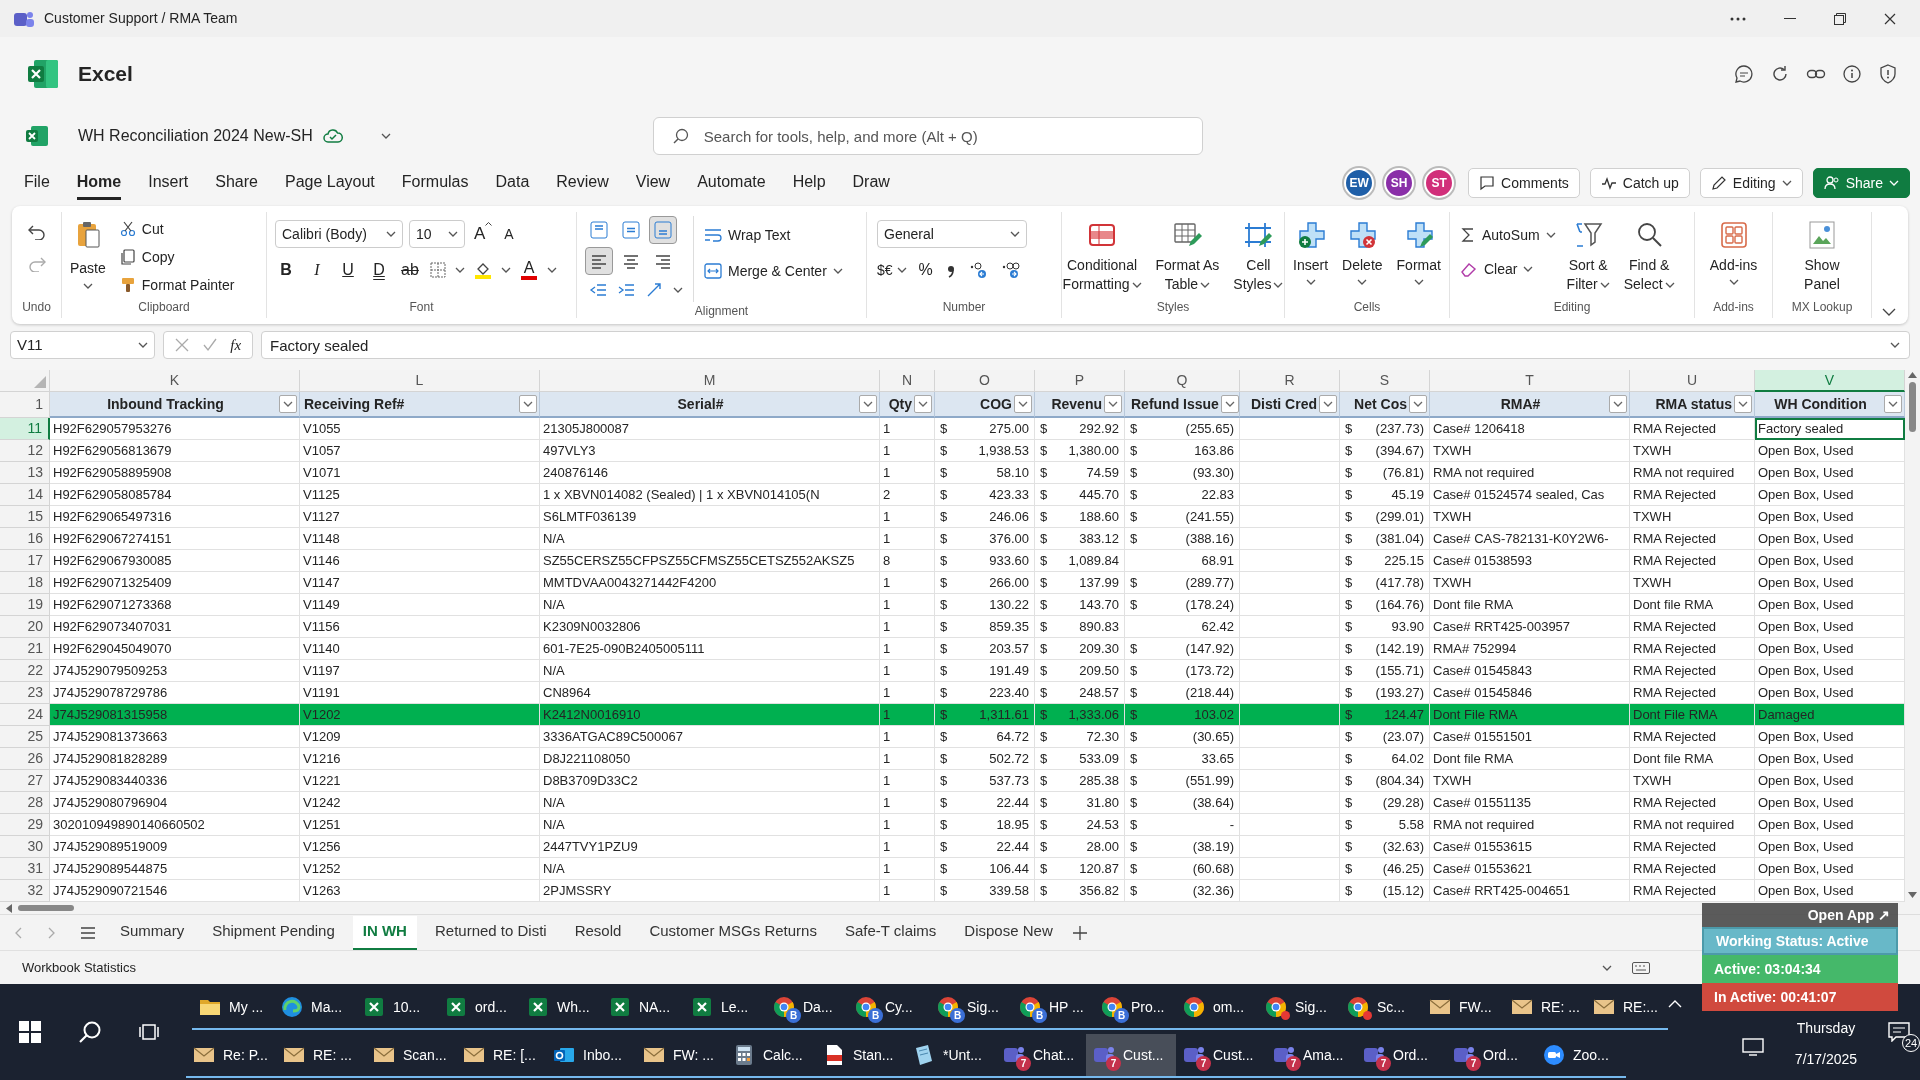 The width and height of the screenshot is (1920, 1080). Describe the element at coordinates (1362, 250) in the screenshot. I see `ribbon-button: Delete` at that location.